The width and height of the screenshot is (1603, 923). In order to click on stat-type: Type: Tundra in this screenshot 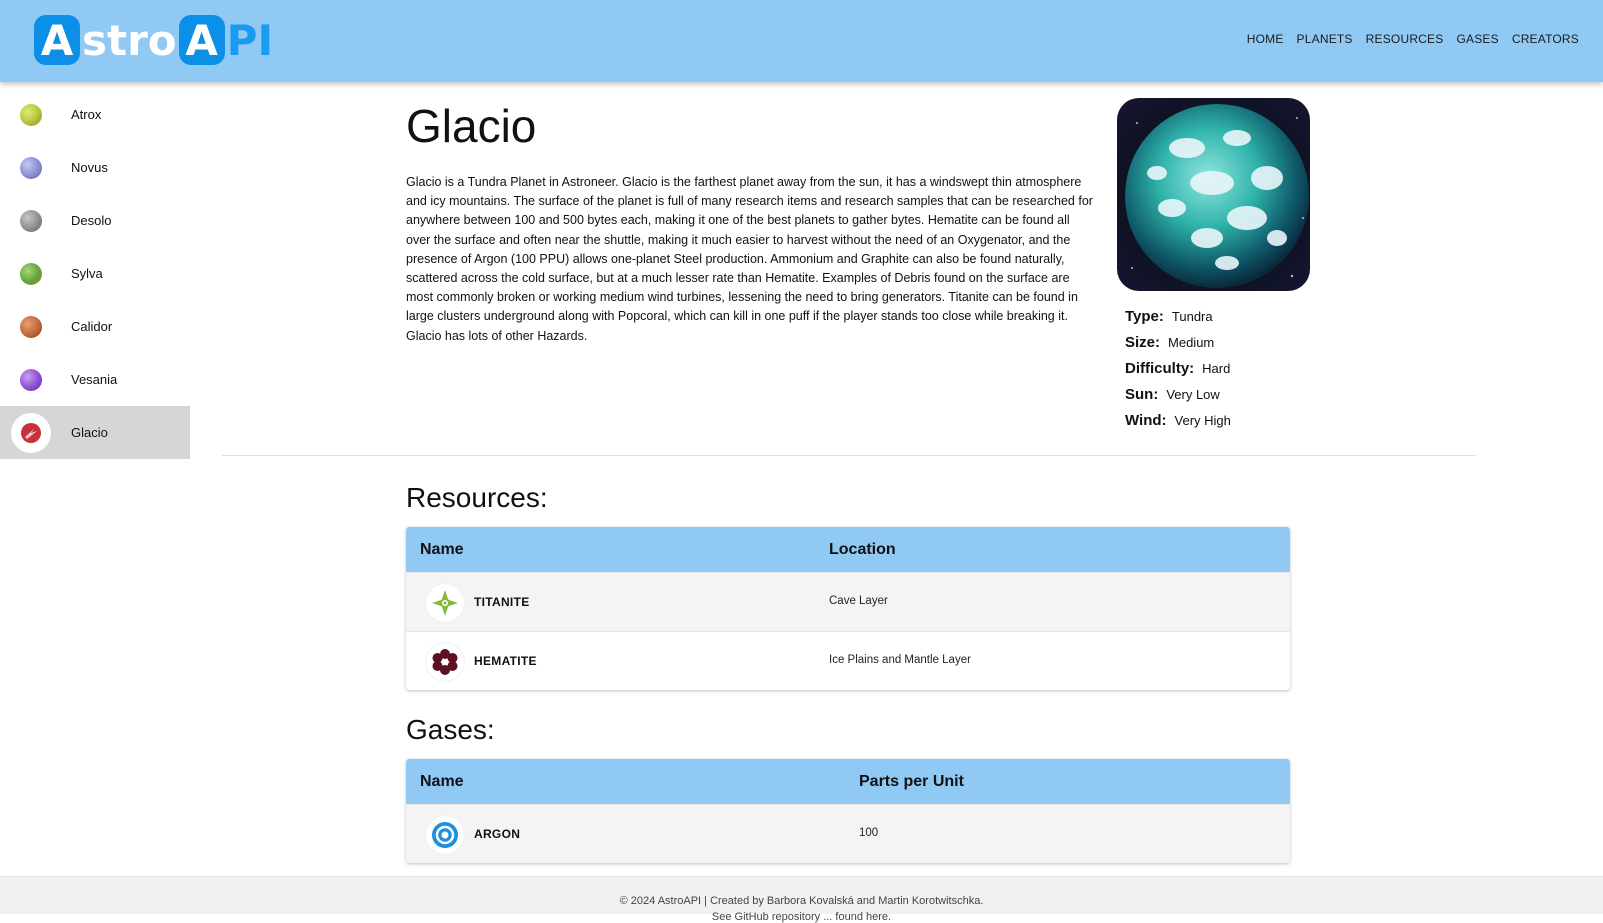, I will do `click(1178, 321)`.